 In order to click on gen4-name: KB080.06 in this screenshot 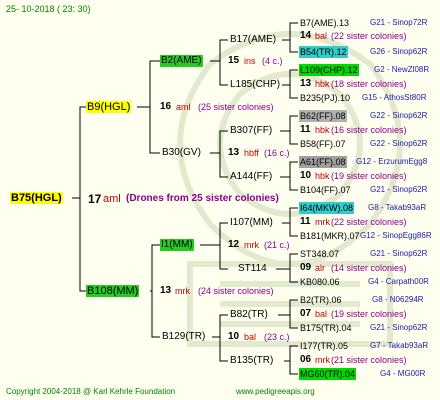, I will do `click(320, 282)`.